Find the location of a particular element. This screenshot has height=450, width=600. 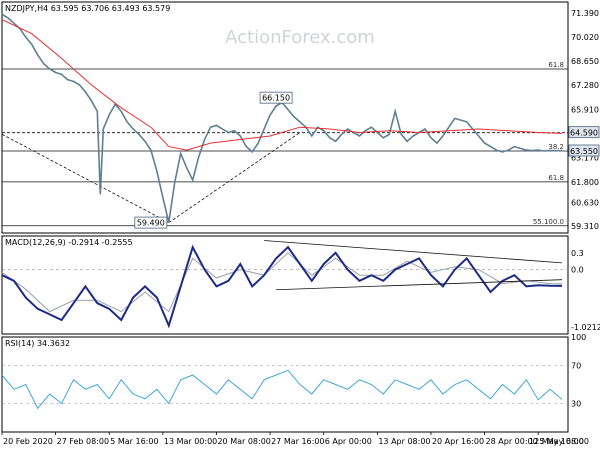

main-panel-header: NZDJPY,H4 63.595 63.706 63.493 63.579 is located at coordinates (87, 8).